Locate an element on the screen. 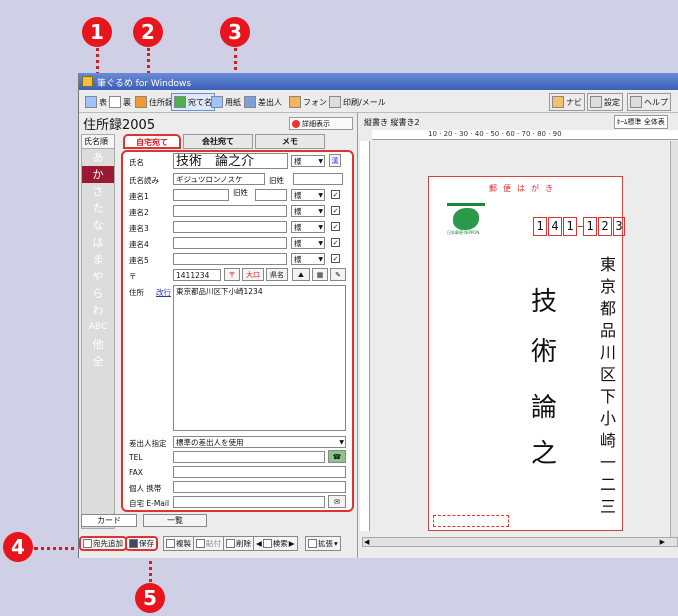 This screenshot has height=616, width=678. sort-dropdown: 氏名順 is located at coordinates (98, 142).